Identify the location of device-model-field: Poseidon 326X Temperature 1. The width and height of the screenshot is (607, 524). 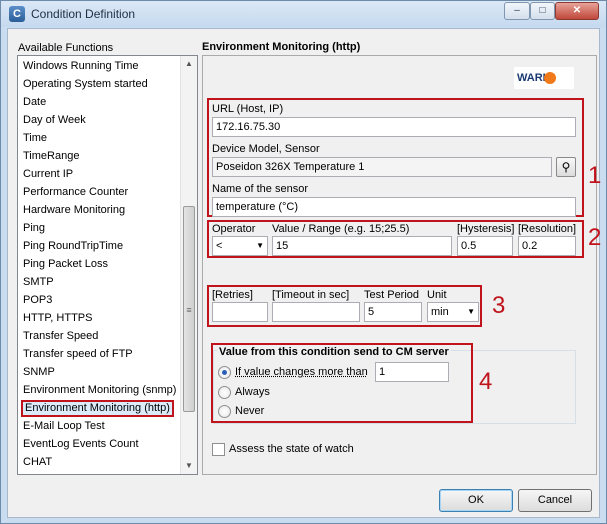
(382, 167).